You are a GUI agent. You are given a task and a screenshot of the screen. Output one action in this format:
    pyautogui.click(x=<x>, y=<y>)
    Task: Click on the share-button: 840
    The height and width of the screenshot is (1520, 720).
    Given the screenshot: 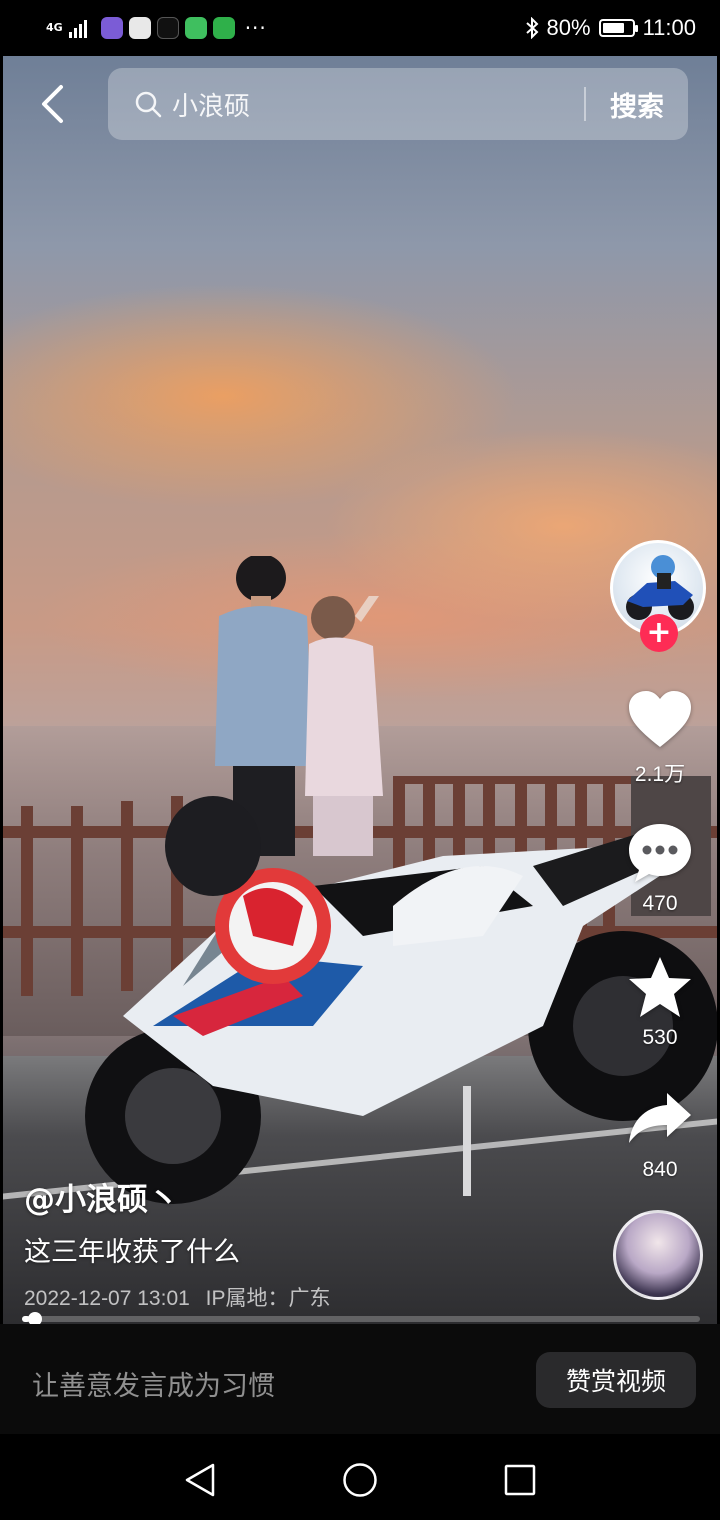 What is the action you would take?
    pyautogui.click(x=660, y=1134)
    